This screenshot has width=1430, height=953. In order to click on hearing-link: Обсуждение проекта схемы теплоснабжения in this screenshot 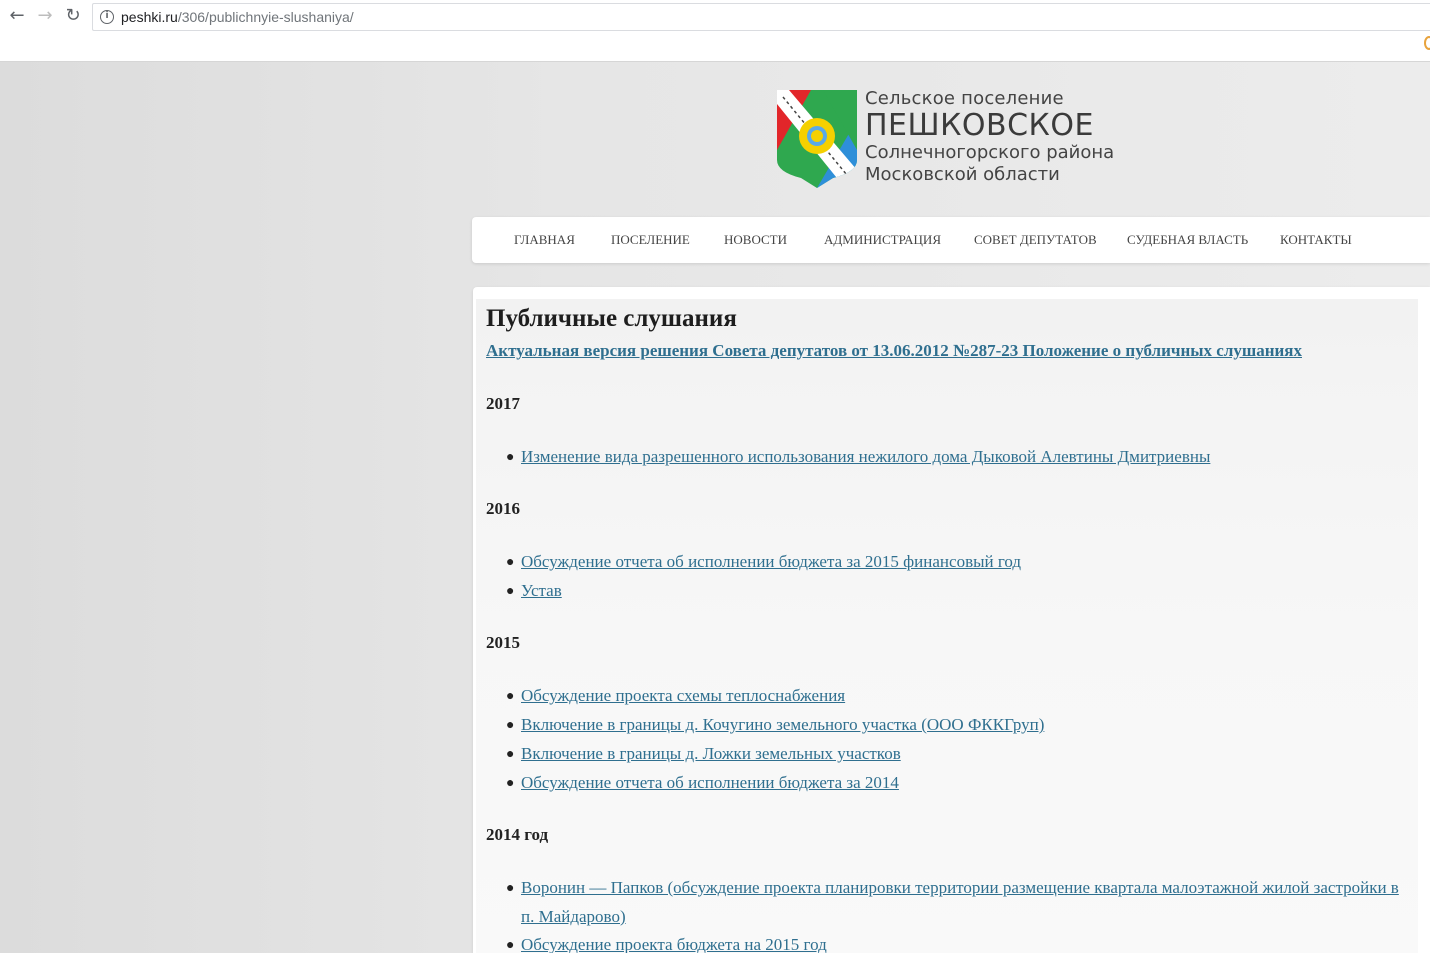, I will do `click(683, 695)`.